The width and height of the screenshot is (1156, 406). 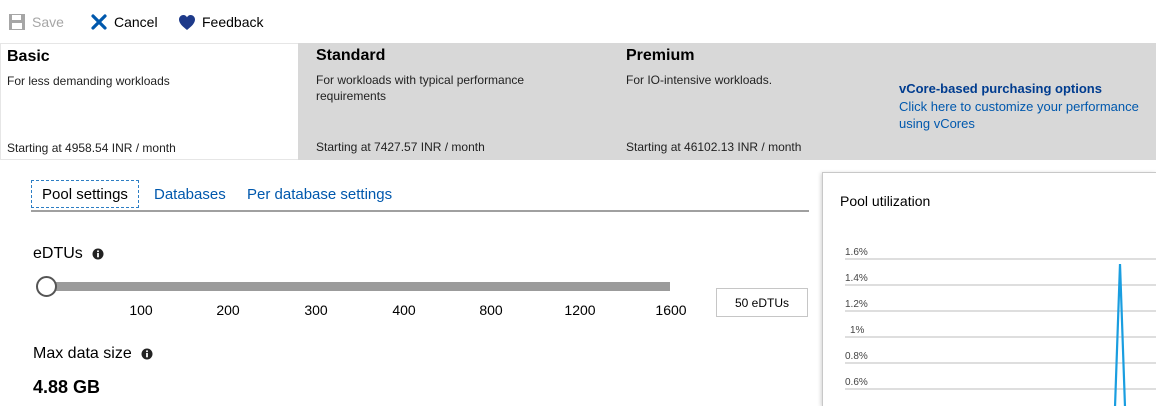 I want to click on edtu-heading: eDTUs, so click(x=68, y=254).